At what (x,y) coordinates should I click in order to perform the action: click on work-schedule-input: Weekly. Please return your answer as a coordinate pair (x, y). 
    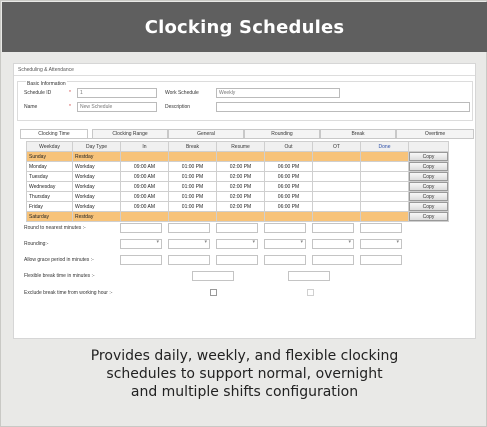
    Looking at the image, I should click on (278, 93).